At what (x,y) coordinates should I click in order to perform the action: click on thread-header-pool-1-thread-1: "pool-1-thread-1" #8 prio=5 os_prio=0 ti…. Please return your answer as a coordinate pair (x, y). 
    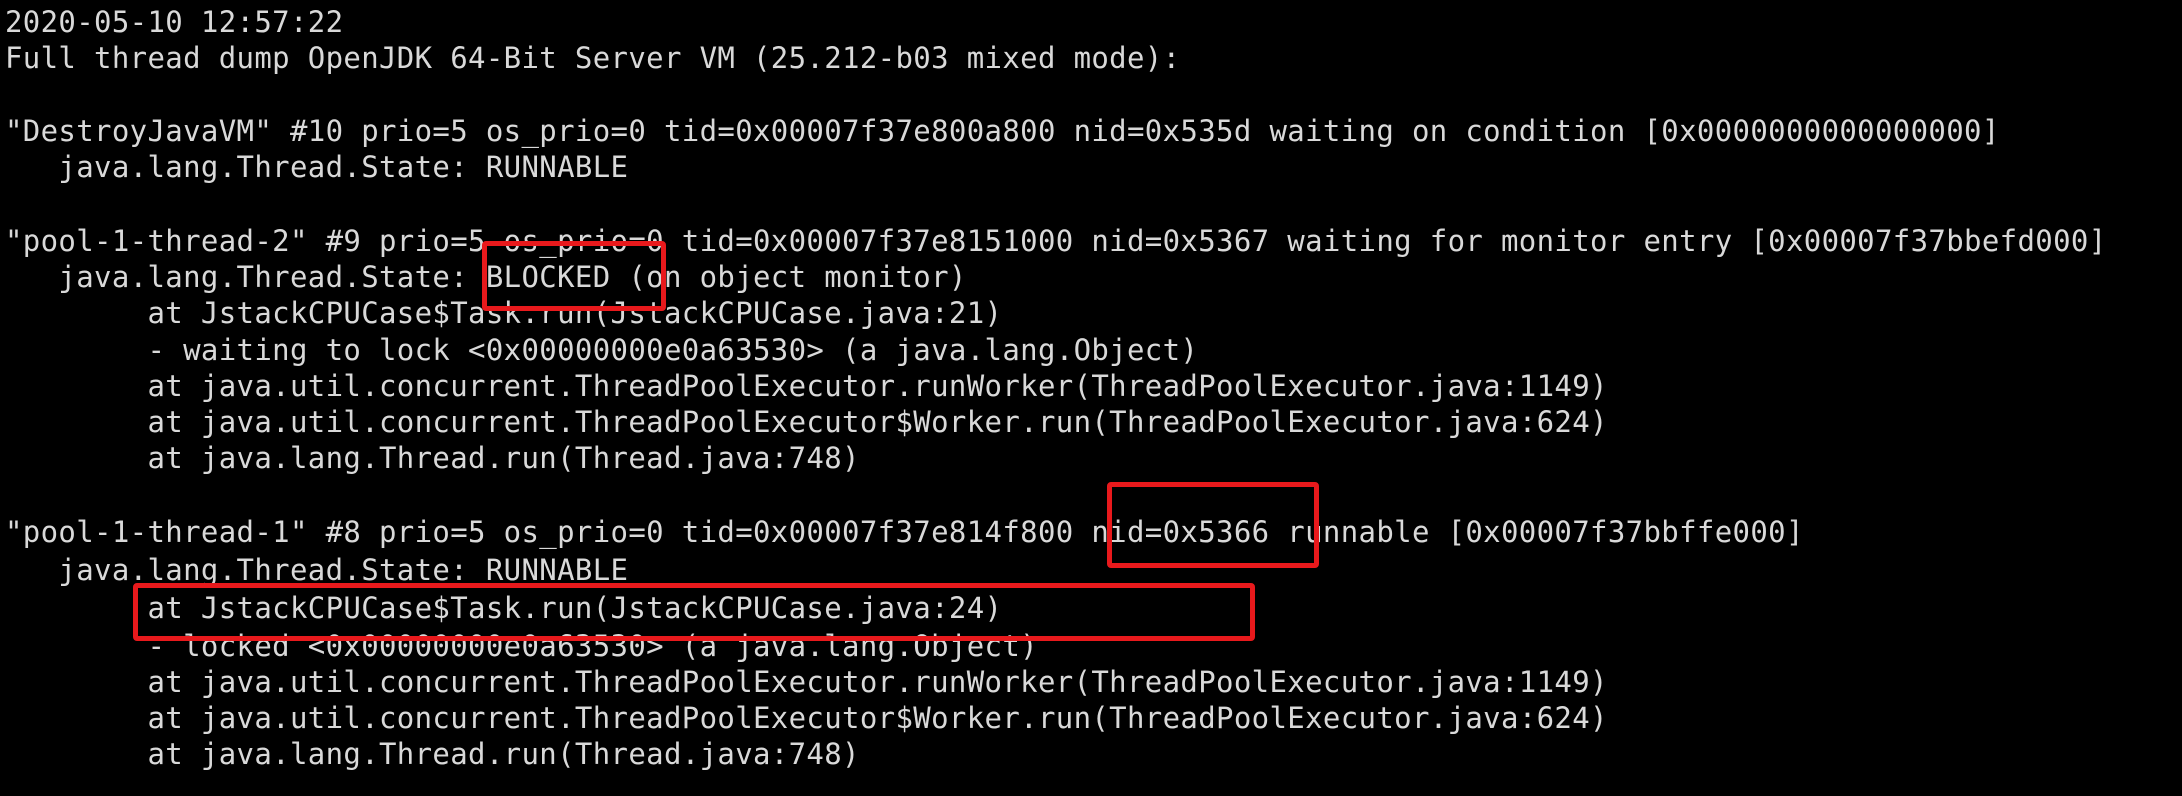
    Looking at the image, I should click on (904, 532).